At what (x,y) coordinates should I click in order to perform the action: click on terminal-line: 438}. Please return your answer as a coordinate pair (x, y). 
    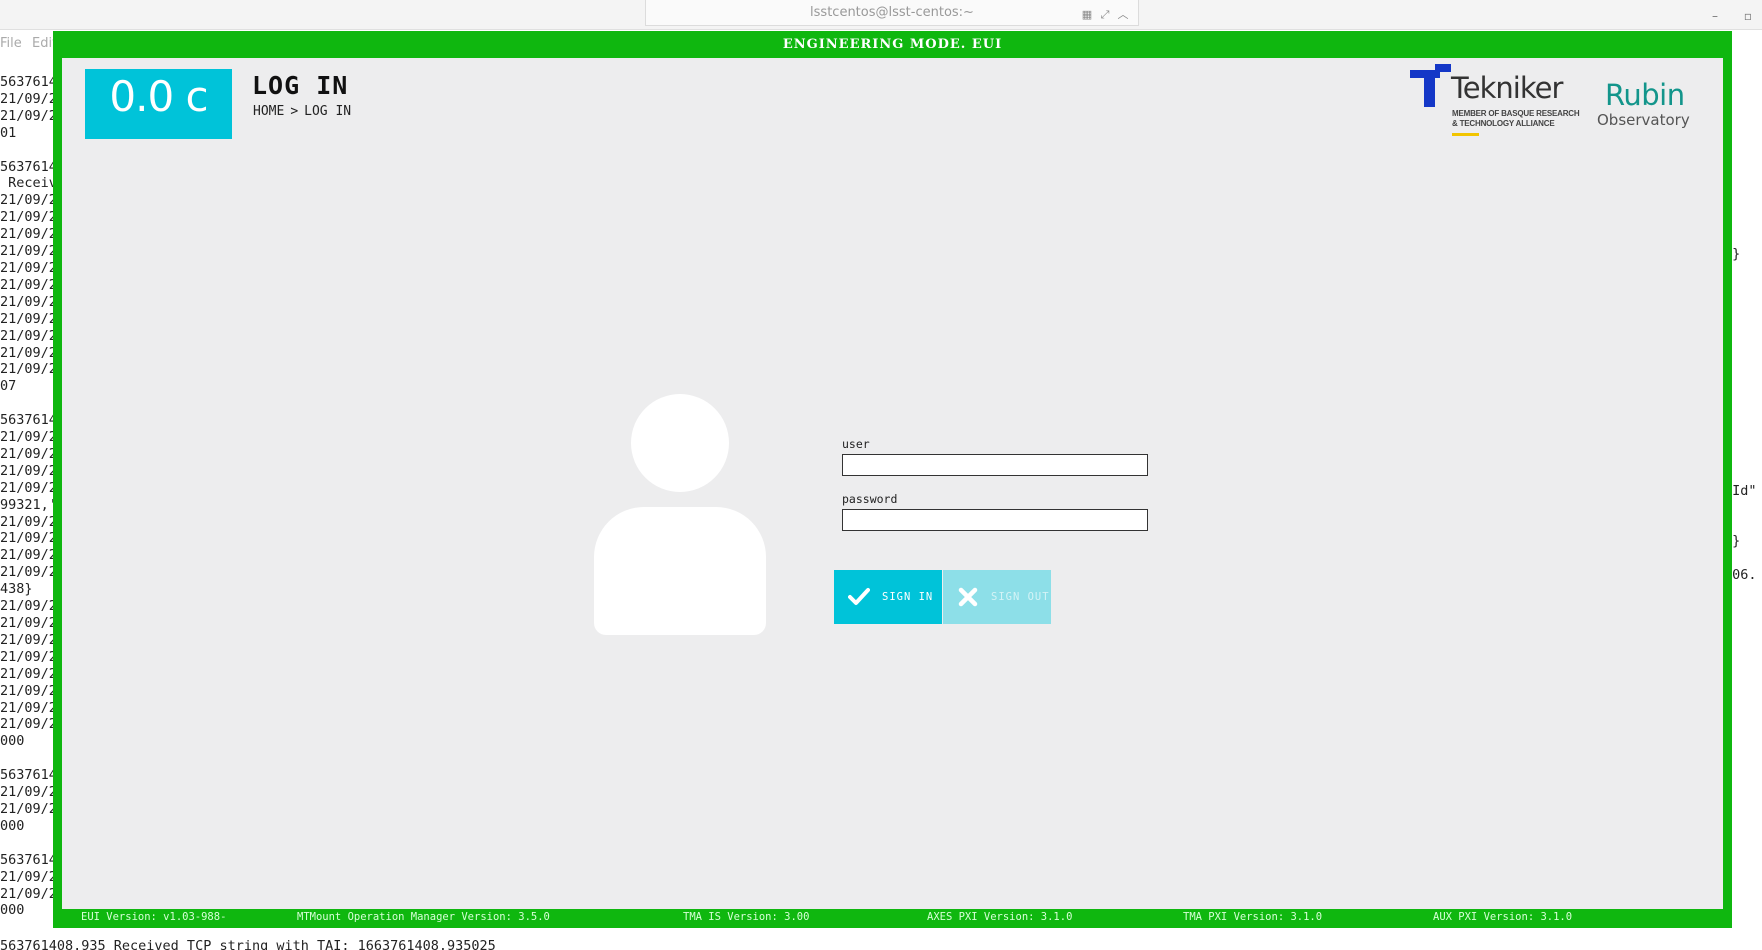
    Looking at the image, I should click on (16, 589).